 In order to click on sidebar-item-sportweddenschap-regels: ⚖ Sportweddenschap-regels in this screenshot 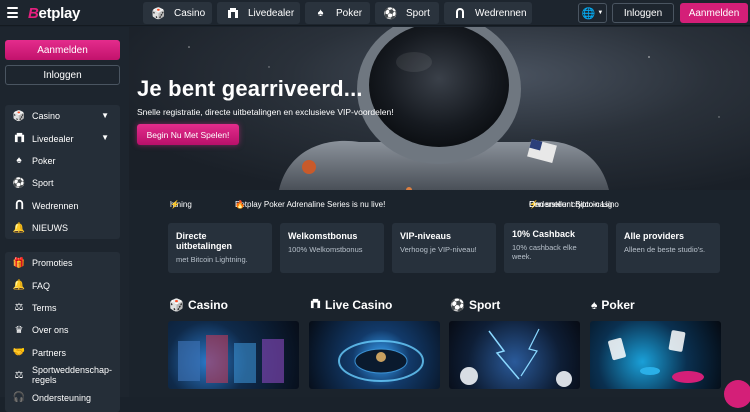, I will do `click(62, 375)`.